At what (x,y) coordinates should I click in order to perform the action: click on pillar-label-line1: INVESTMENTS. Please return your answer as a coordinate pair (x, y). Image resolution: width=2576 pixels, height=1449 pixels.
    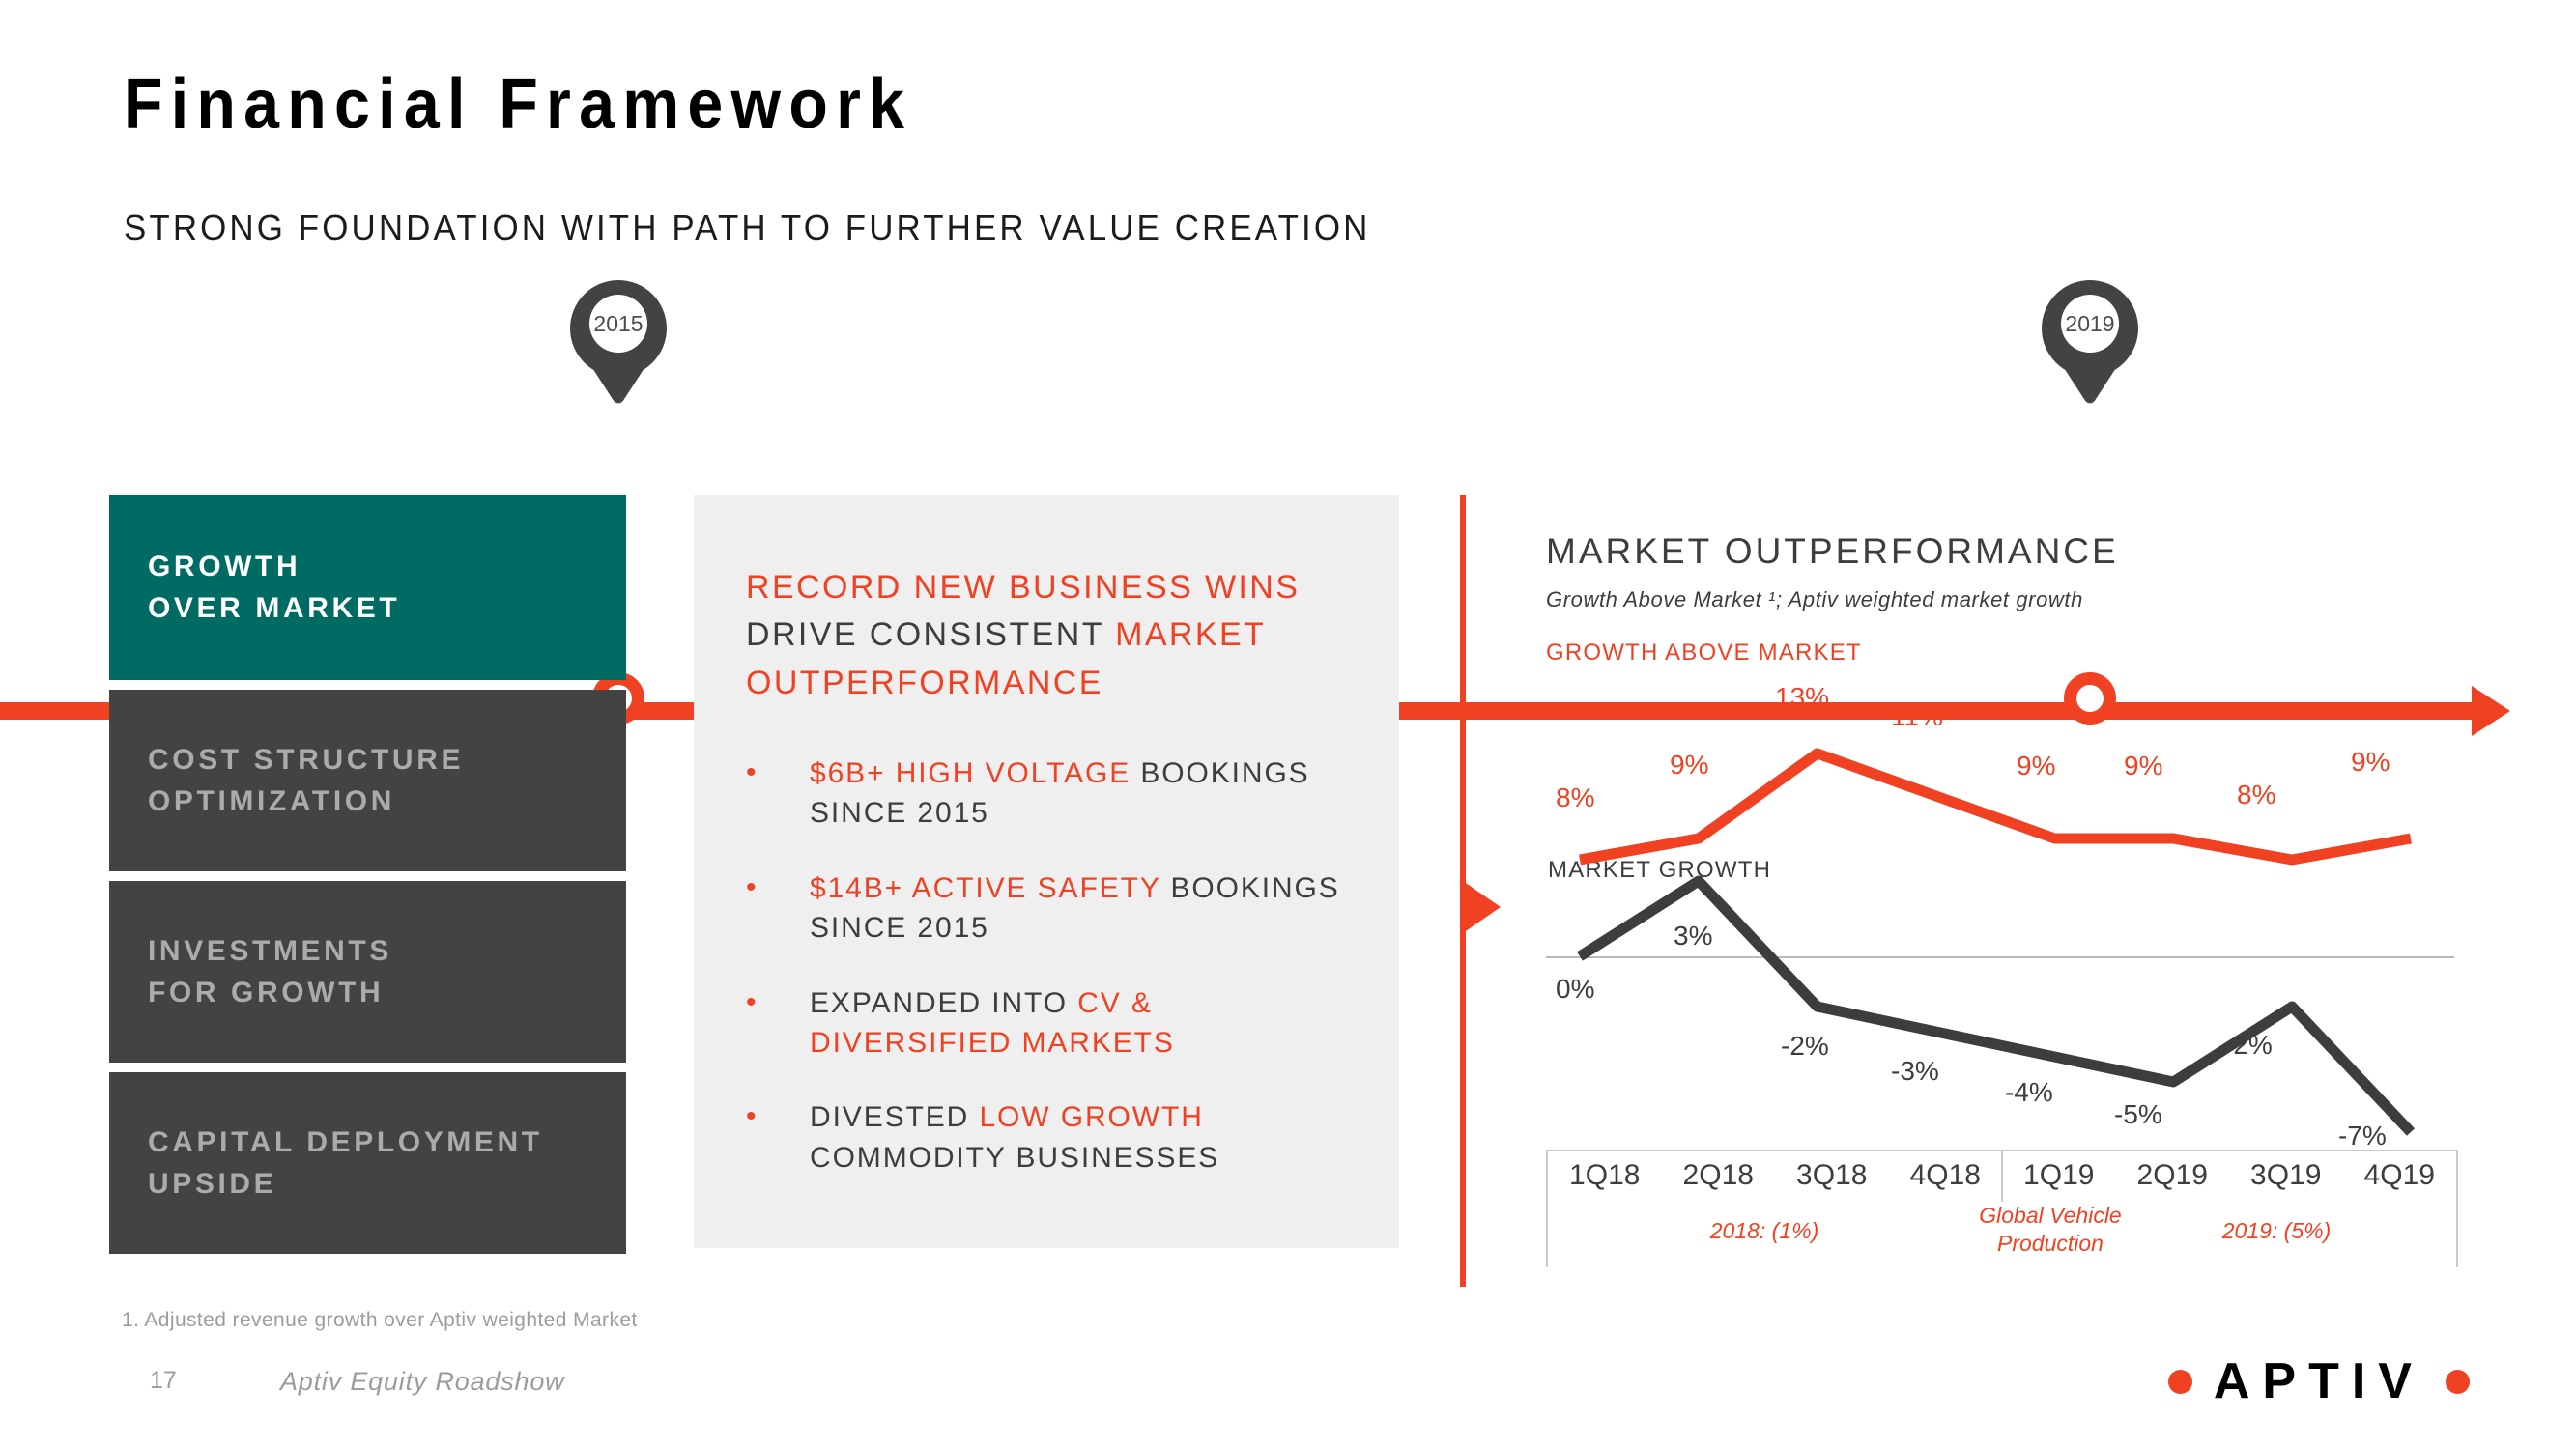
    Looking at the image, I should click on (270, 950).